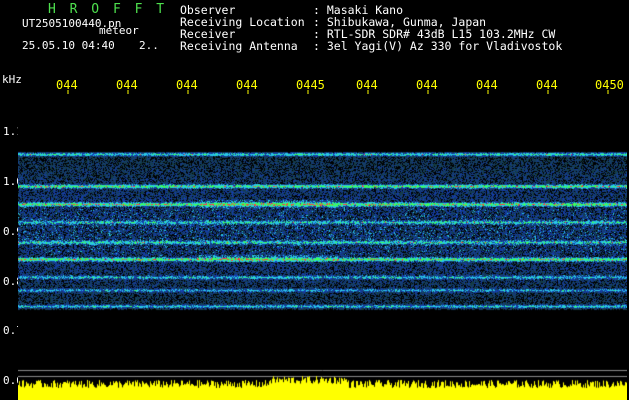 The height and width of the screenshot is (400, 629). Describe the element at coordinates (108, 9) in the screenshot. I see `hrofft-title: H R O F F T` at that location.